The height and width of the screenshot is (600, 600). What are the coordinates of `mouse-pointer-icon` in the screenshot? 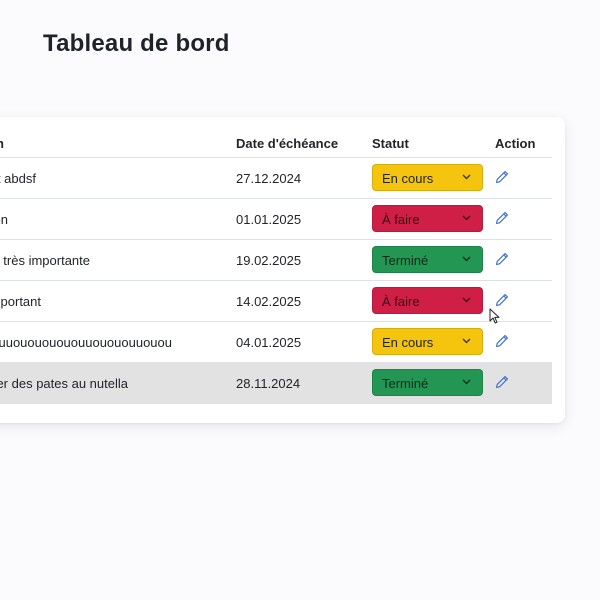 It's located at (494, 316).